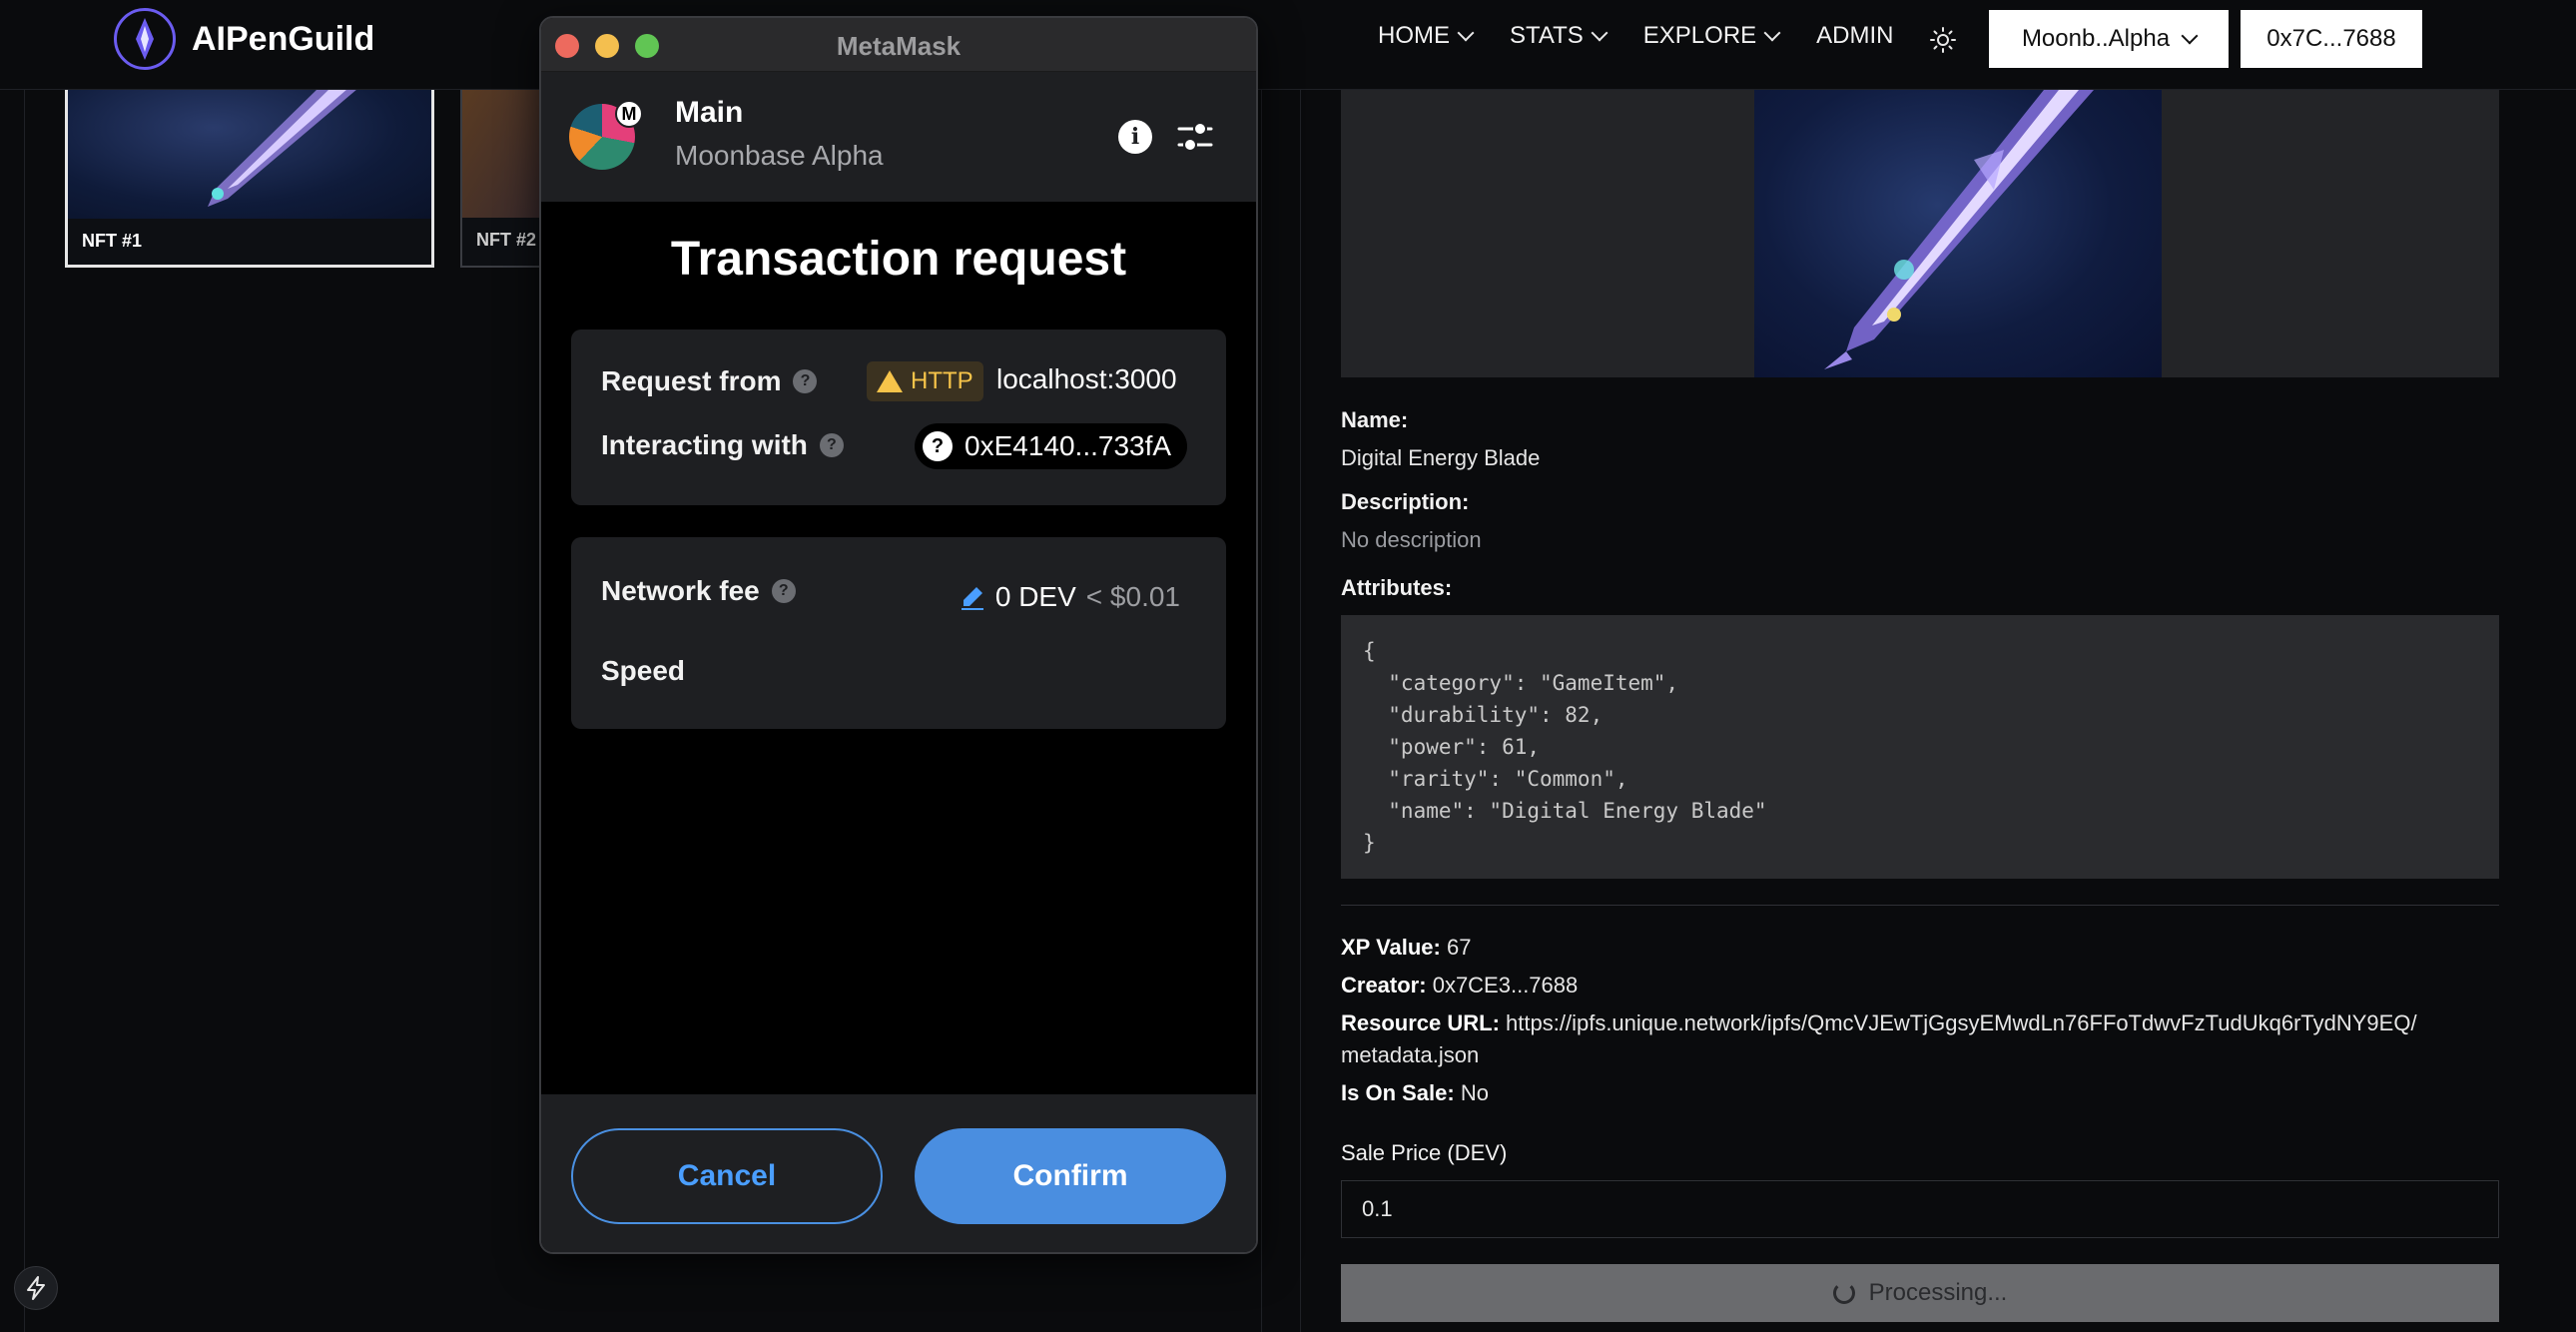 The width and height of the screenshot is (2576, 1332). I want to click on nav-admin-label: ADMIN, so click(1855, 35).